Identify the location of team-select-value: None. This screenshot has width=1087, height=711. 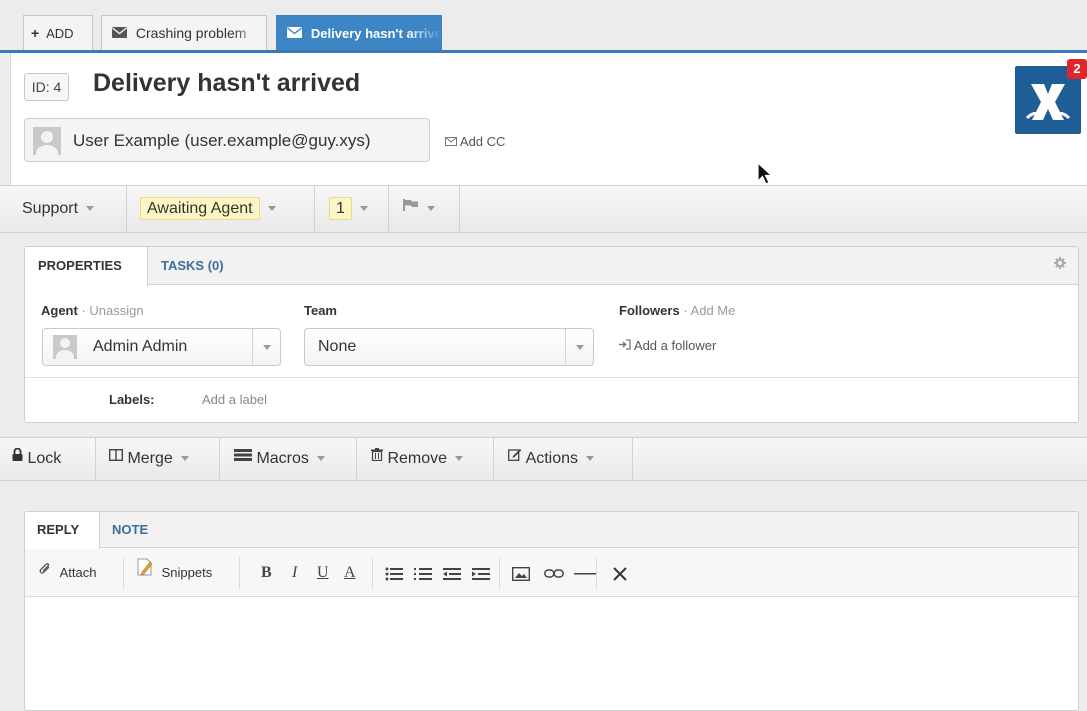
(337, 346).